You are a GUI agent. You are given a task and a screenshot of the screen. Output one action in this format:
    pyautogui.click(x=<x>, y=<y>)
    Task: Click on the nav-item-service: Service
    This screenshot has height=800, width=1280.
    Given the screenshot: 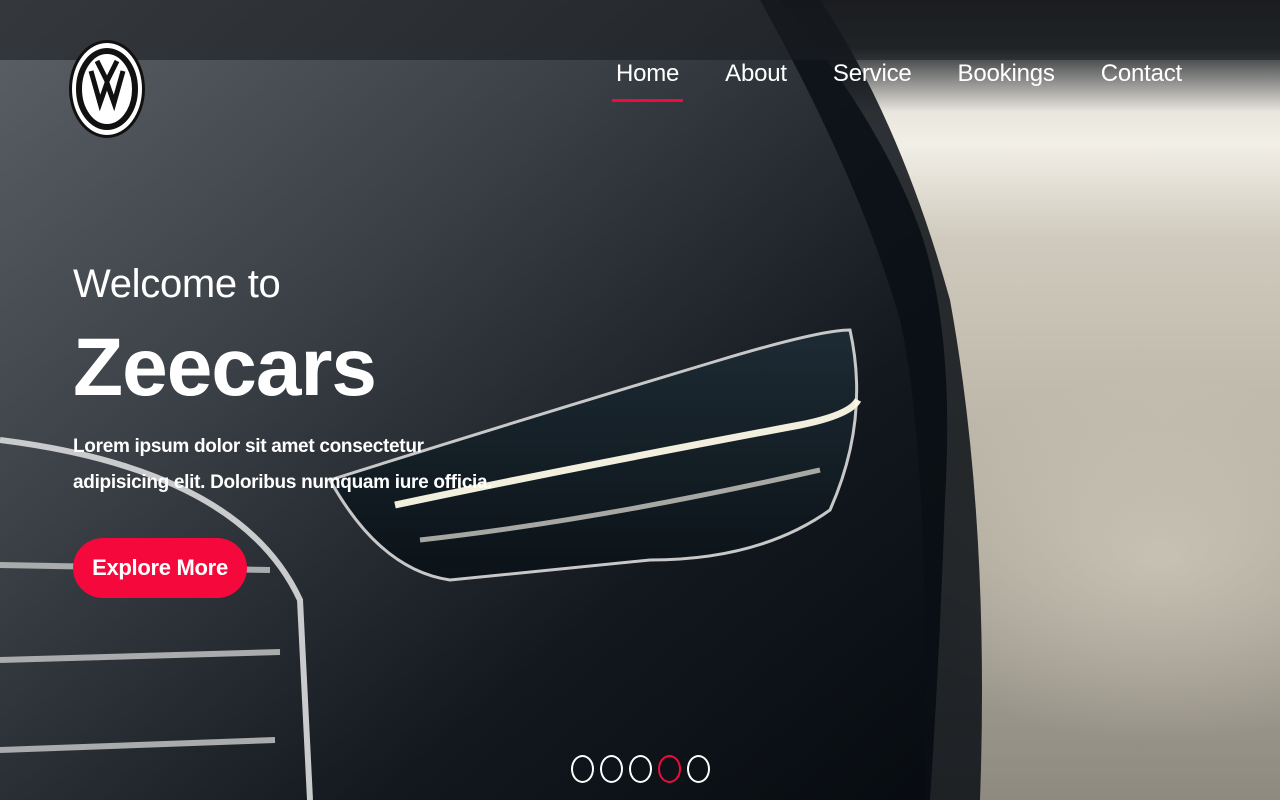 What is the action you would take?
    pyautogui.click(x=872, y=81)
    